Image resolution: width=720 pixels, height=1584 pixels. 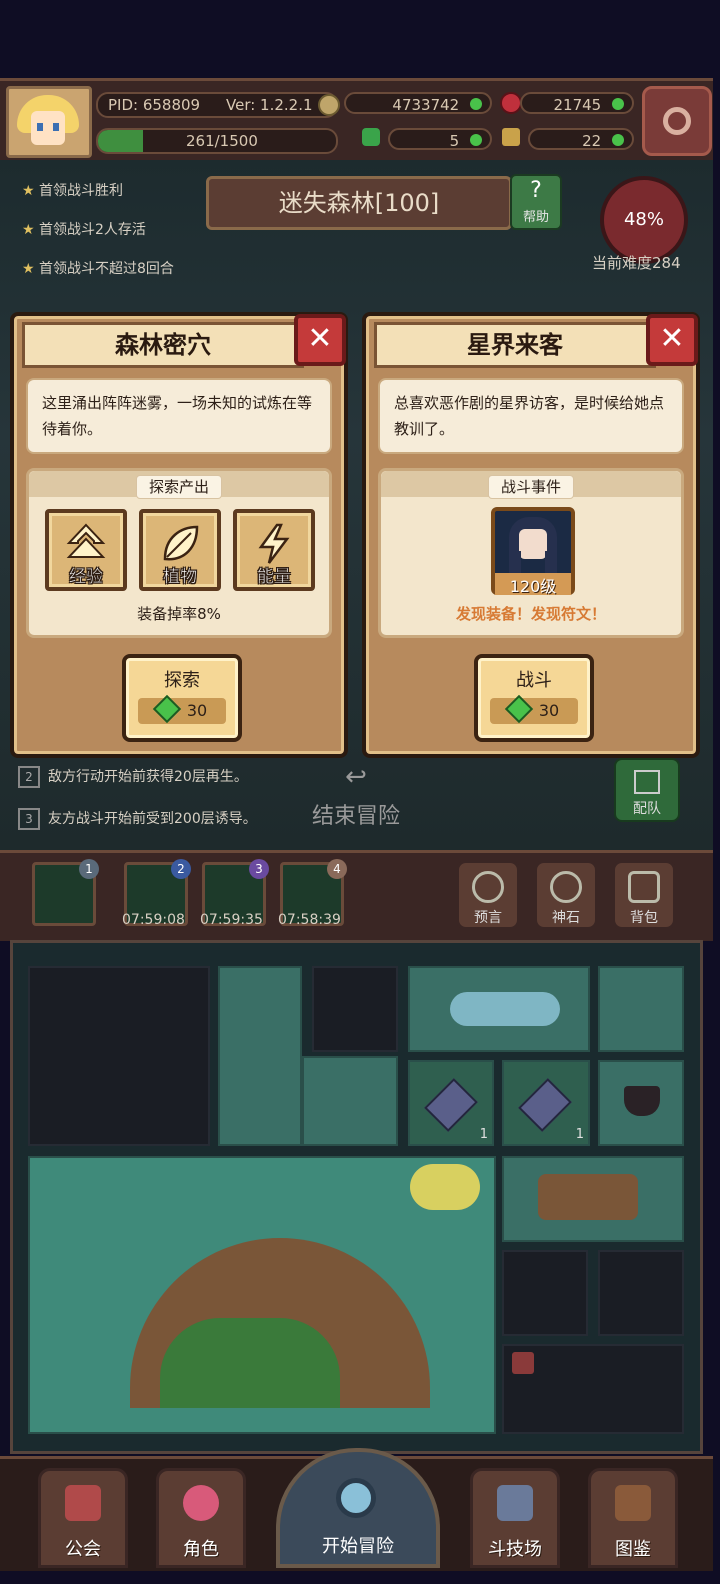 What do you see at coordinates (98, 269) in the screenshot?
I see `quest-item: ★ 首领战斗不超过8回合` at bounding box center [98, 269].